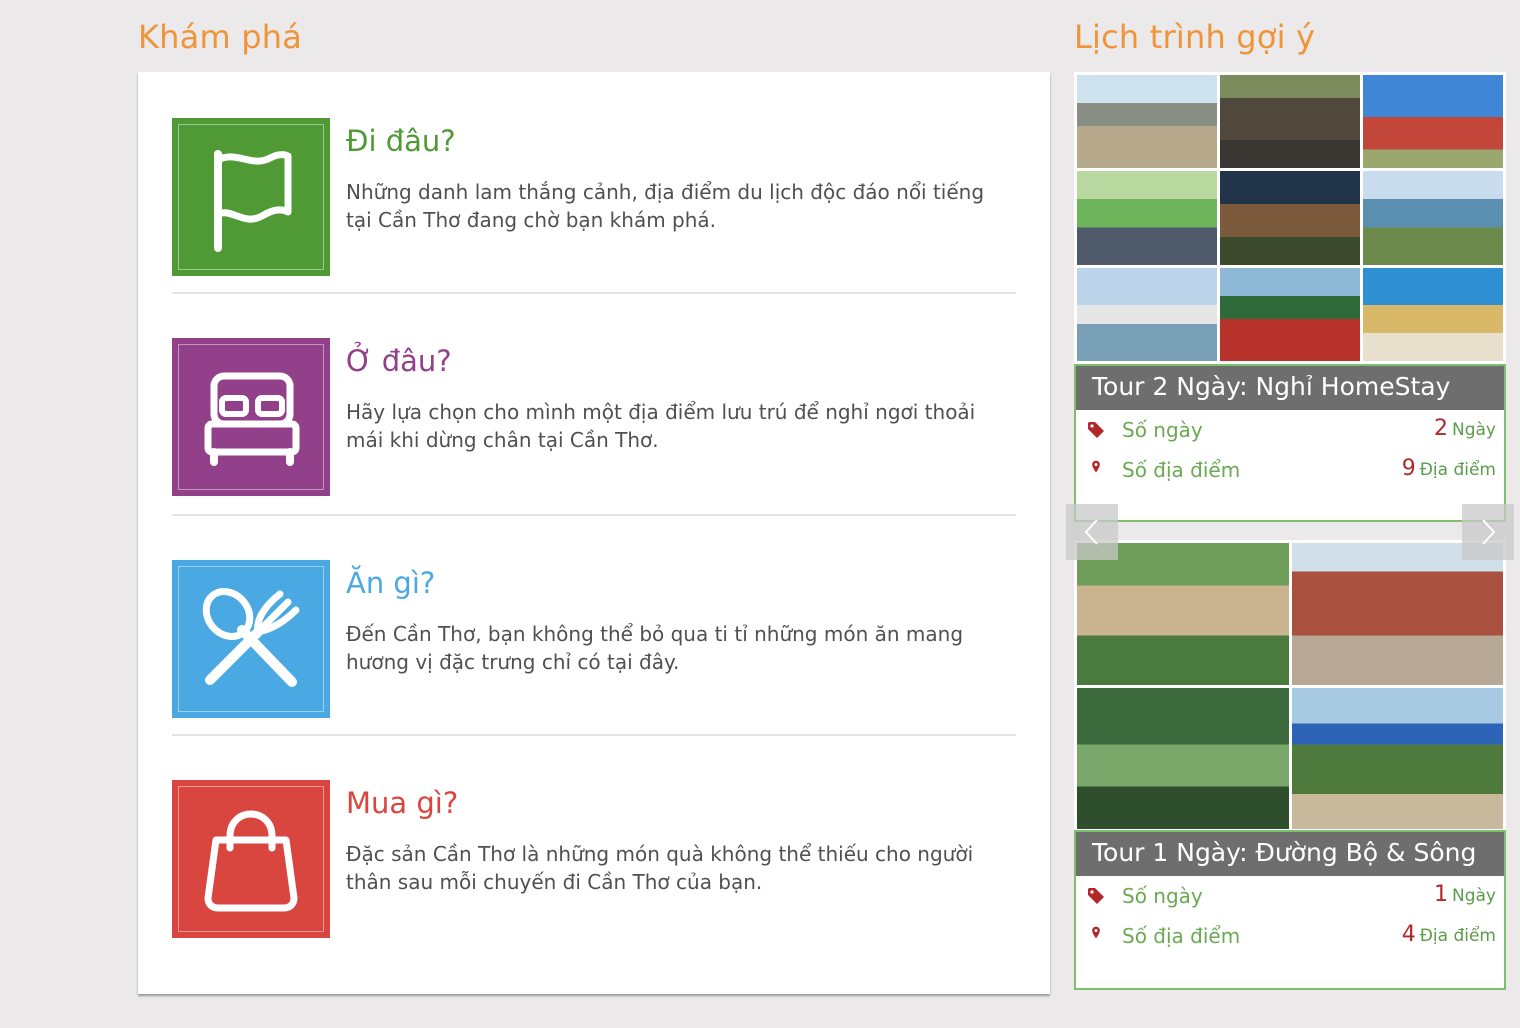  I want to click on explore-item-title: Đi đâu?, so click(401, 141).